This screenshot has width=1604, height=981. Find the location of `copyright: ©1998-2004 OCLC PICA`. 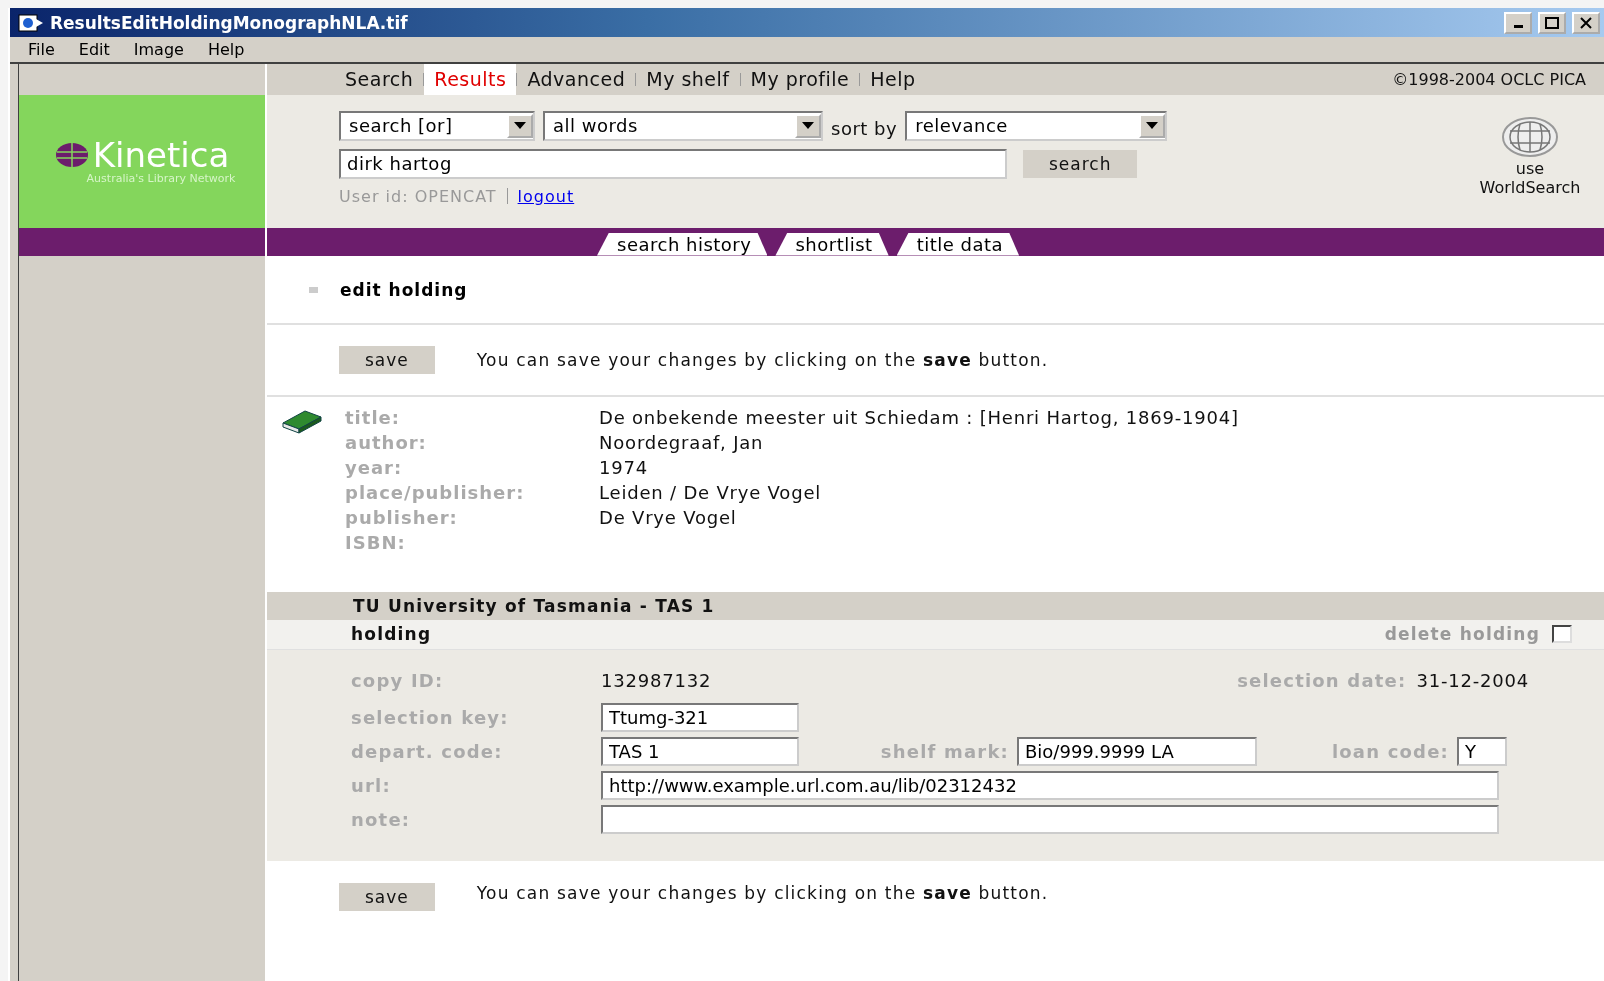

copyright: ©1998-2004 OCLC PICA is located at coordinates (1489, 79).